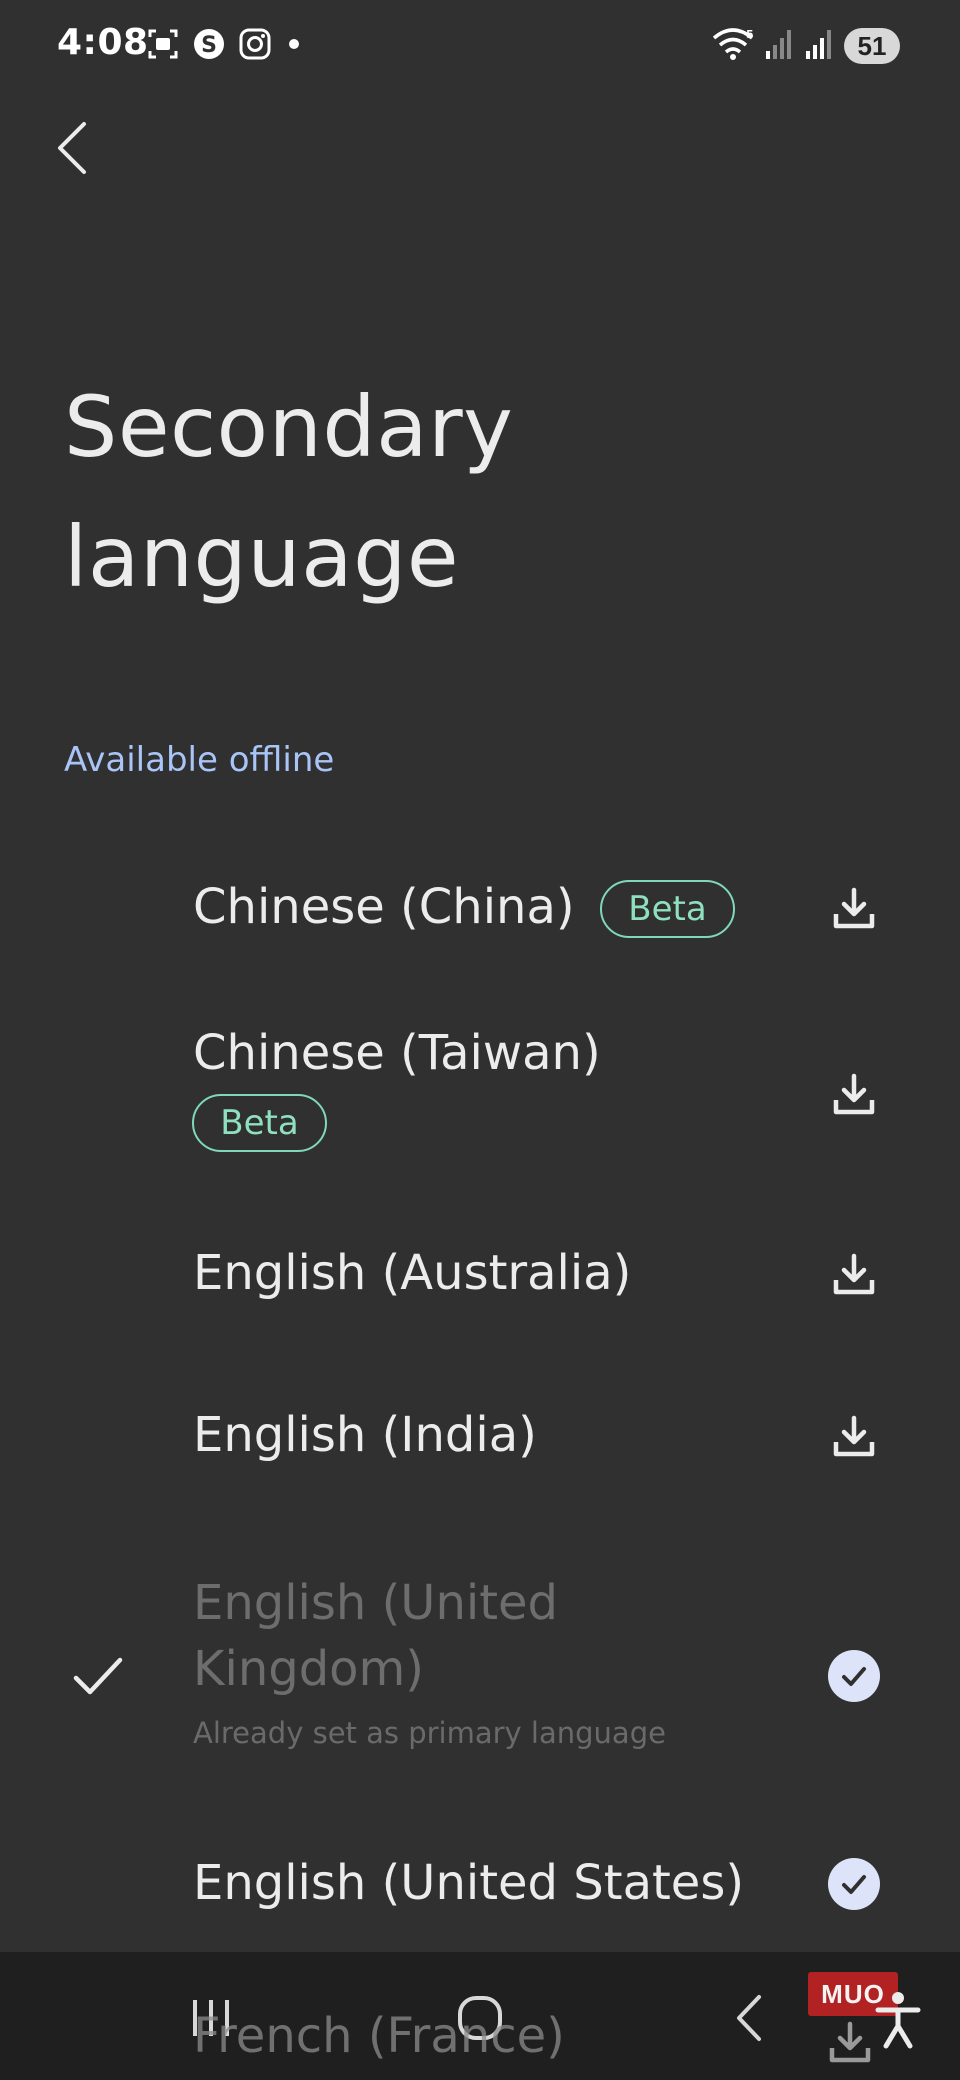 The width and height of the screenshot is (960, 2080). Describe the element at coordinates (365, 1435) in the screenshot. I see `language-label: English (India)` at that location.